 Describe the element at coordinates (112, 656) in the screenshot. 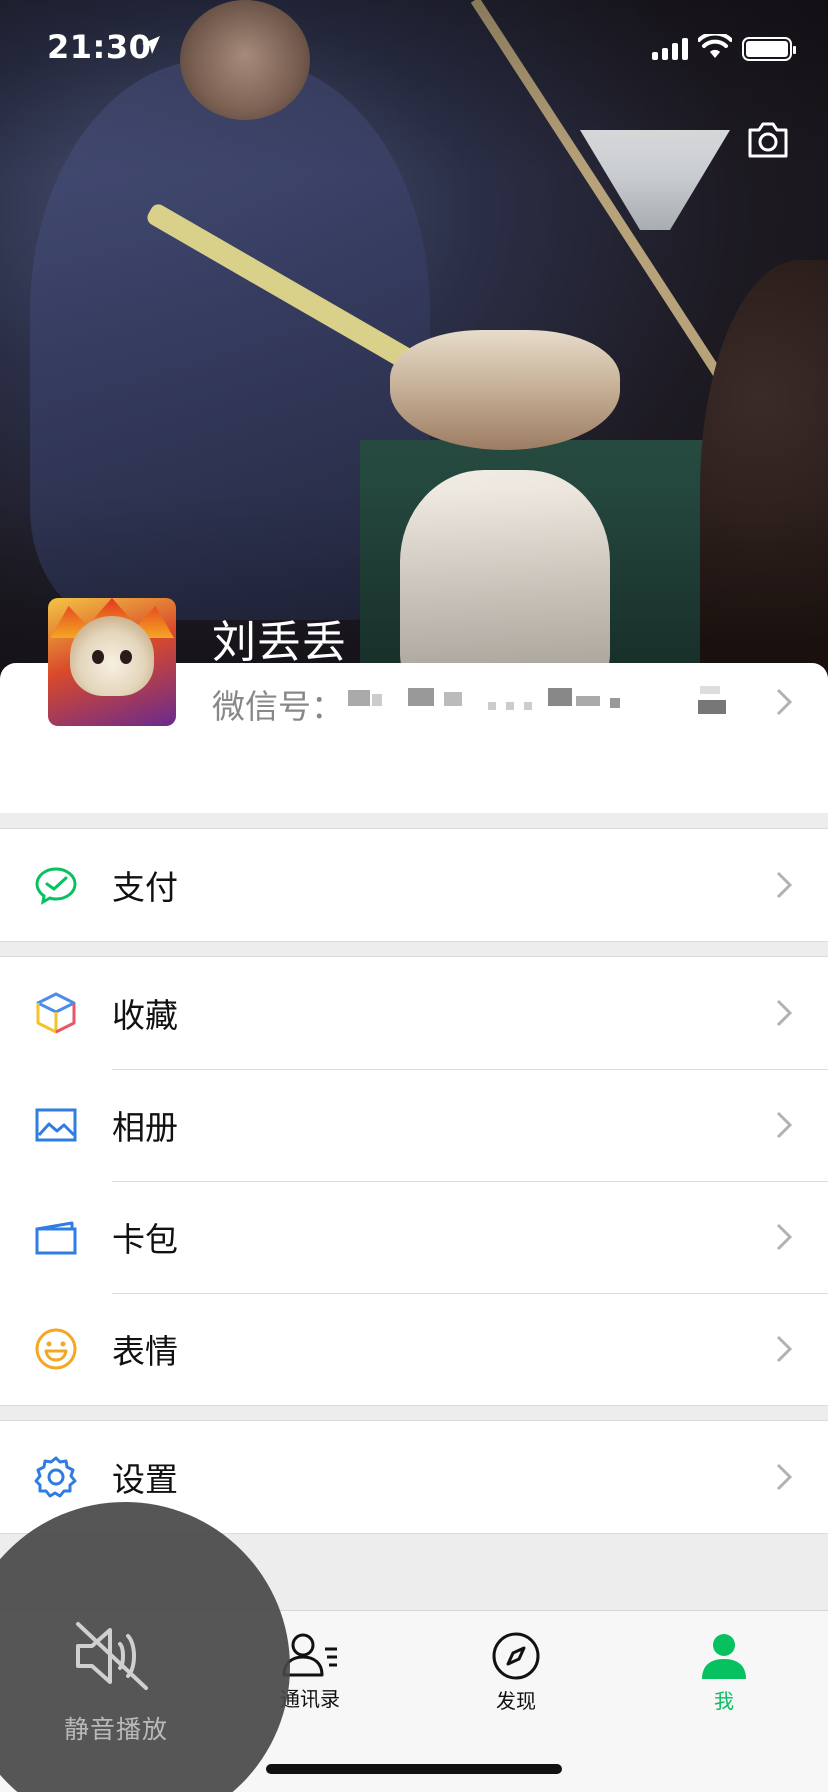

I see `avatar-face` at that location.